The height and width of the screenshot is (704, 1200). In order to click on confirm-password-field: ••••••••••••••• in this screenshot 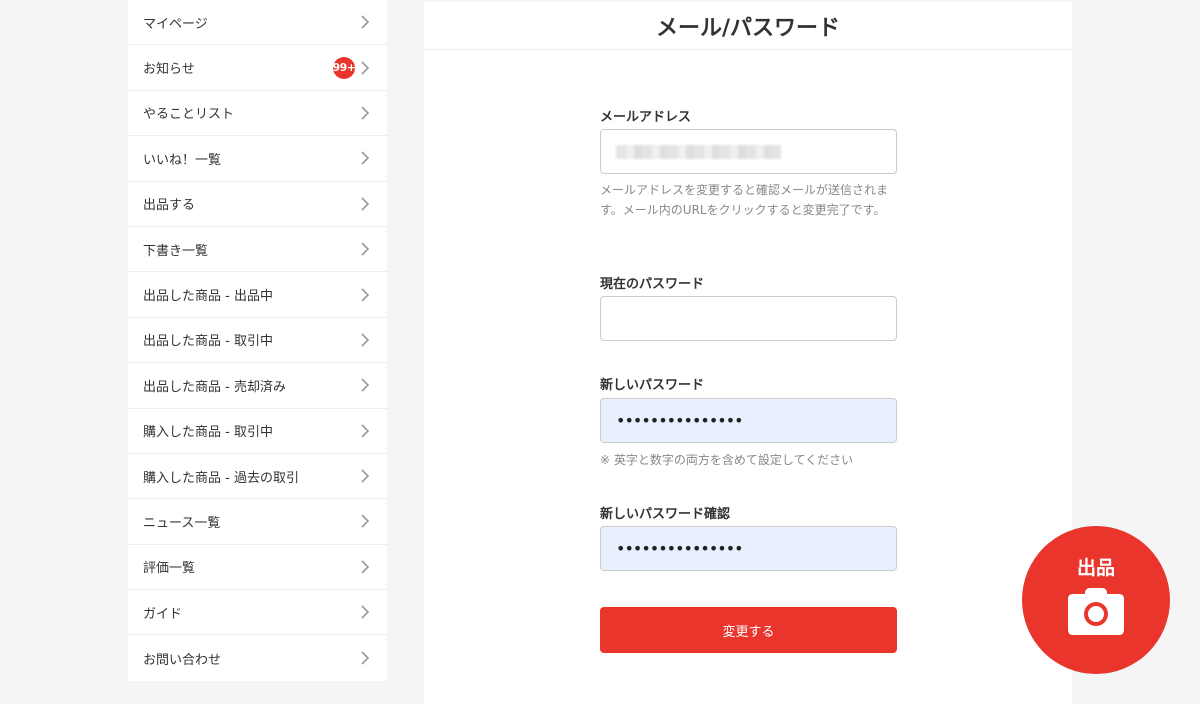, I will do `click(748, 548)`.